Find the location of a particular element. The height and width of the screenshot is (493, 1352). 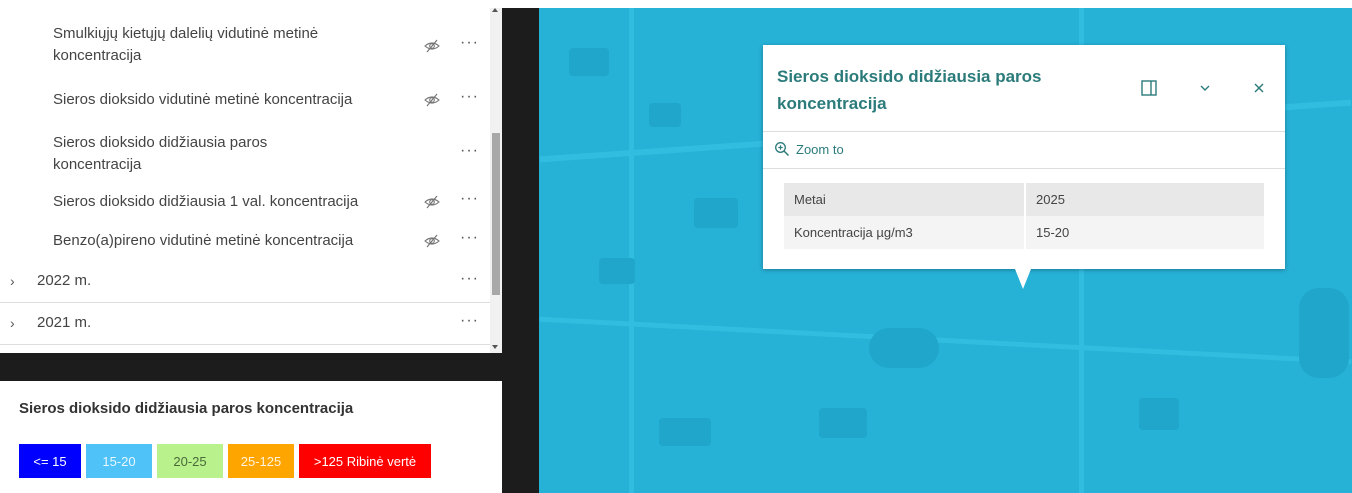

legend-swatch: <= 15 is located at coordinates (50, 461).